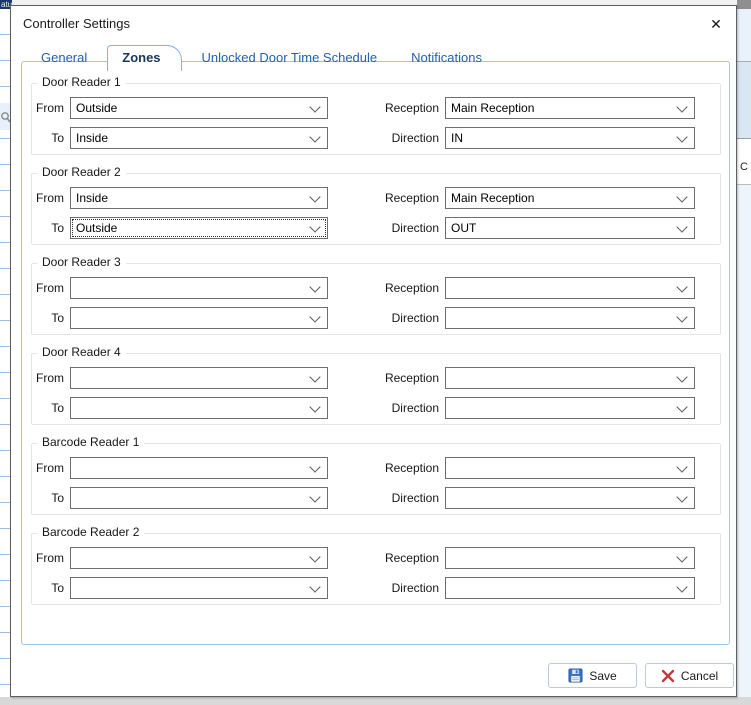 The height and width of the screenshot is (705, 751). Describe the element at coordinates (744, 162) in the screenshot. I see `background-right-header-fragment: C` at that location.